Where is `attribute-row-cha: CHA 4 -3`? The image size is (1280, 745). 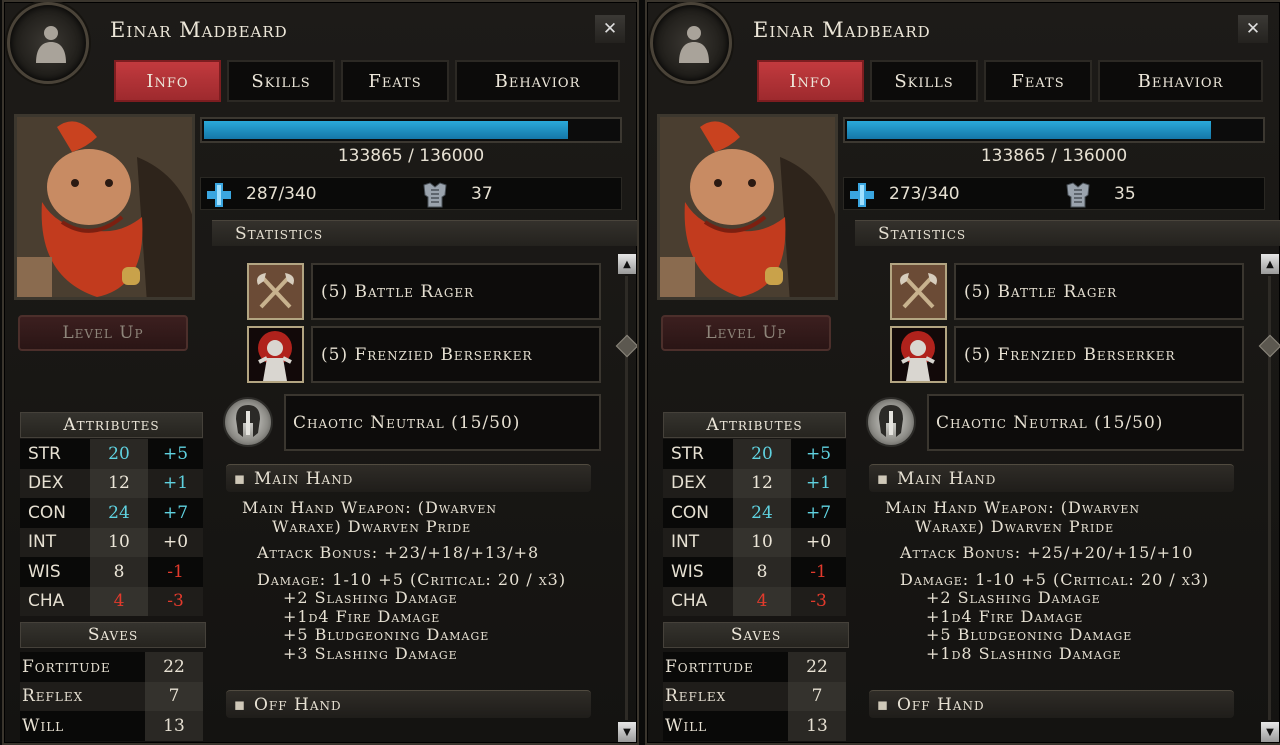
attribute-row-cha: CHA 4 -3 is located at coordinates (754, 601).